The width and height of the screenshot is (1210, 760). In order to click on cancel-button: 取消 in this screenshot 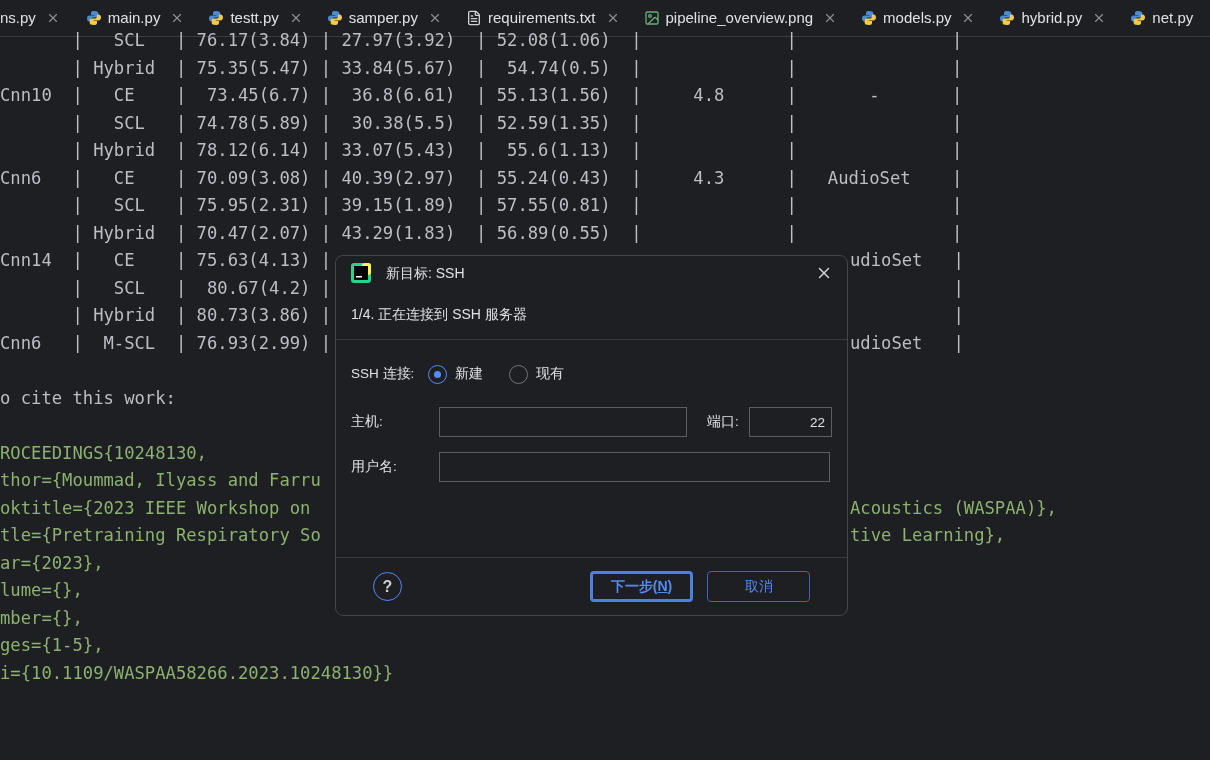, I will do `click(758, 586)`.